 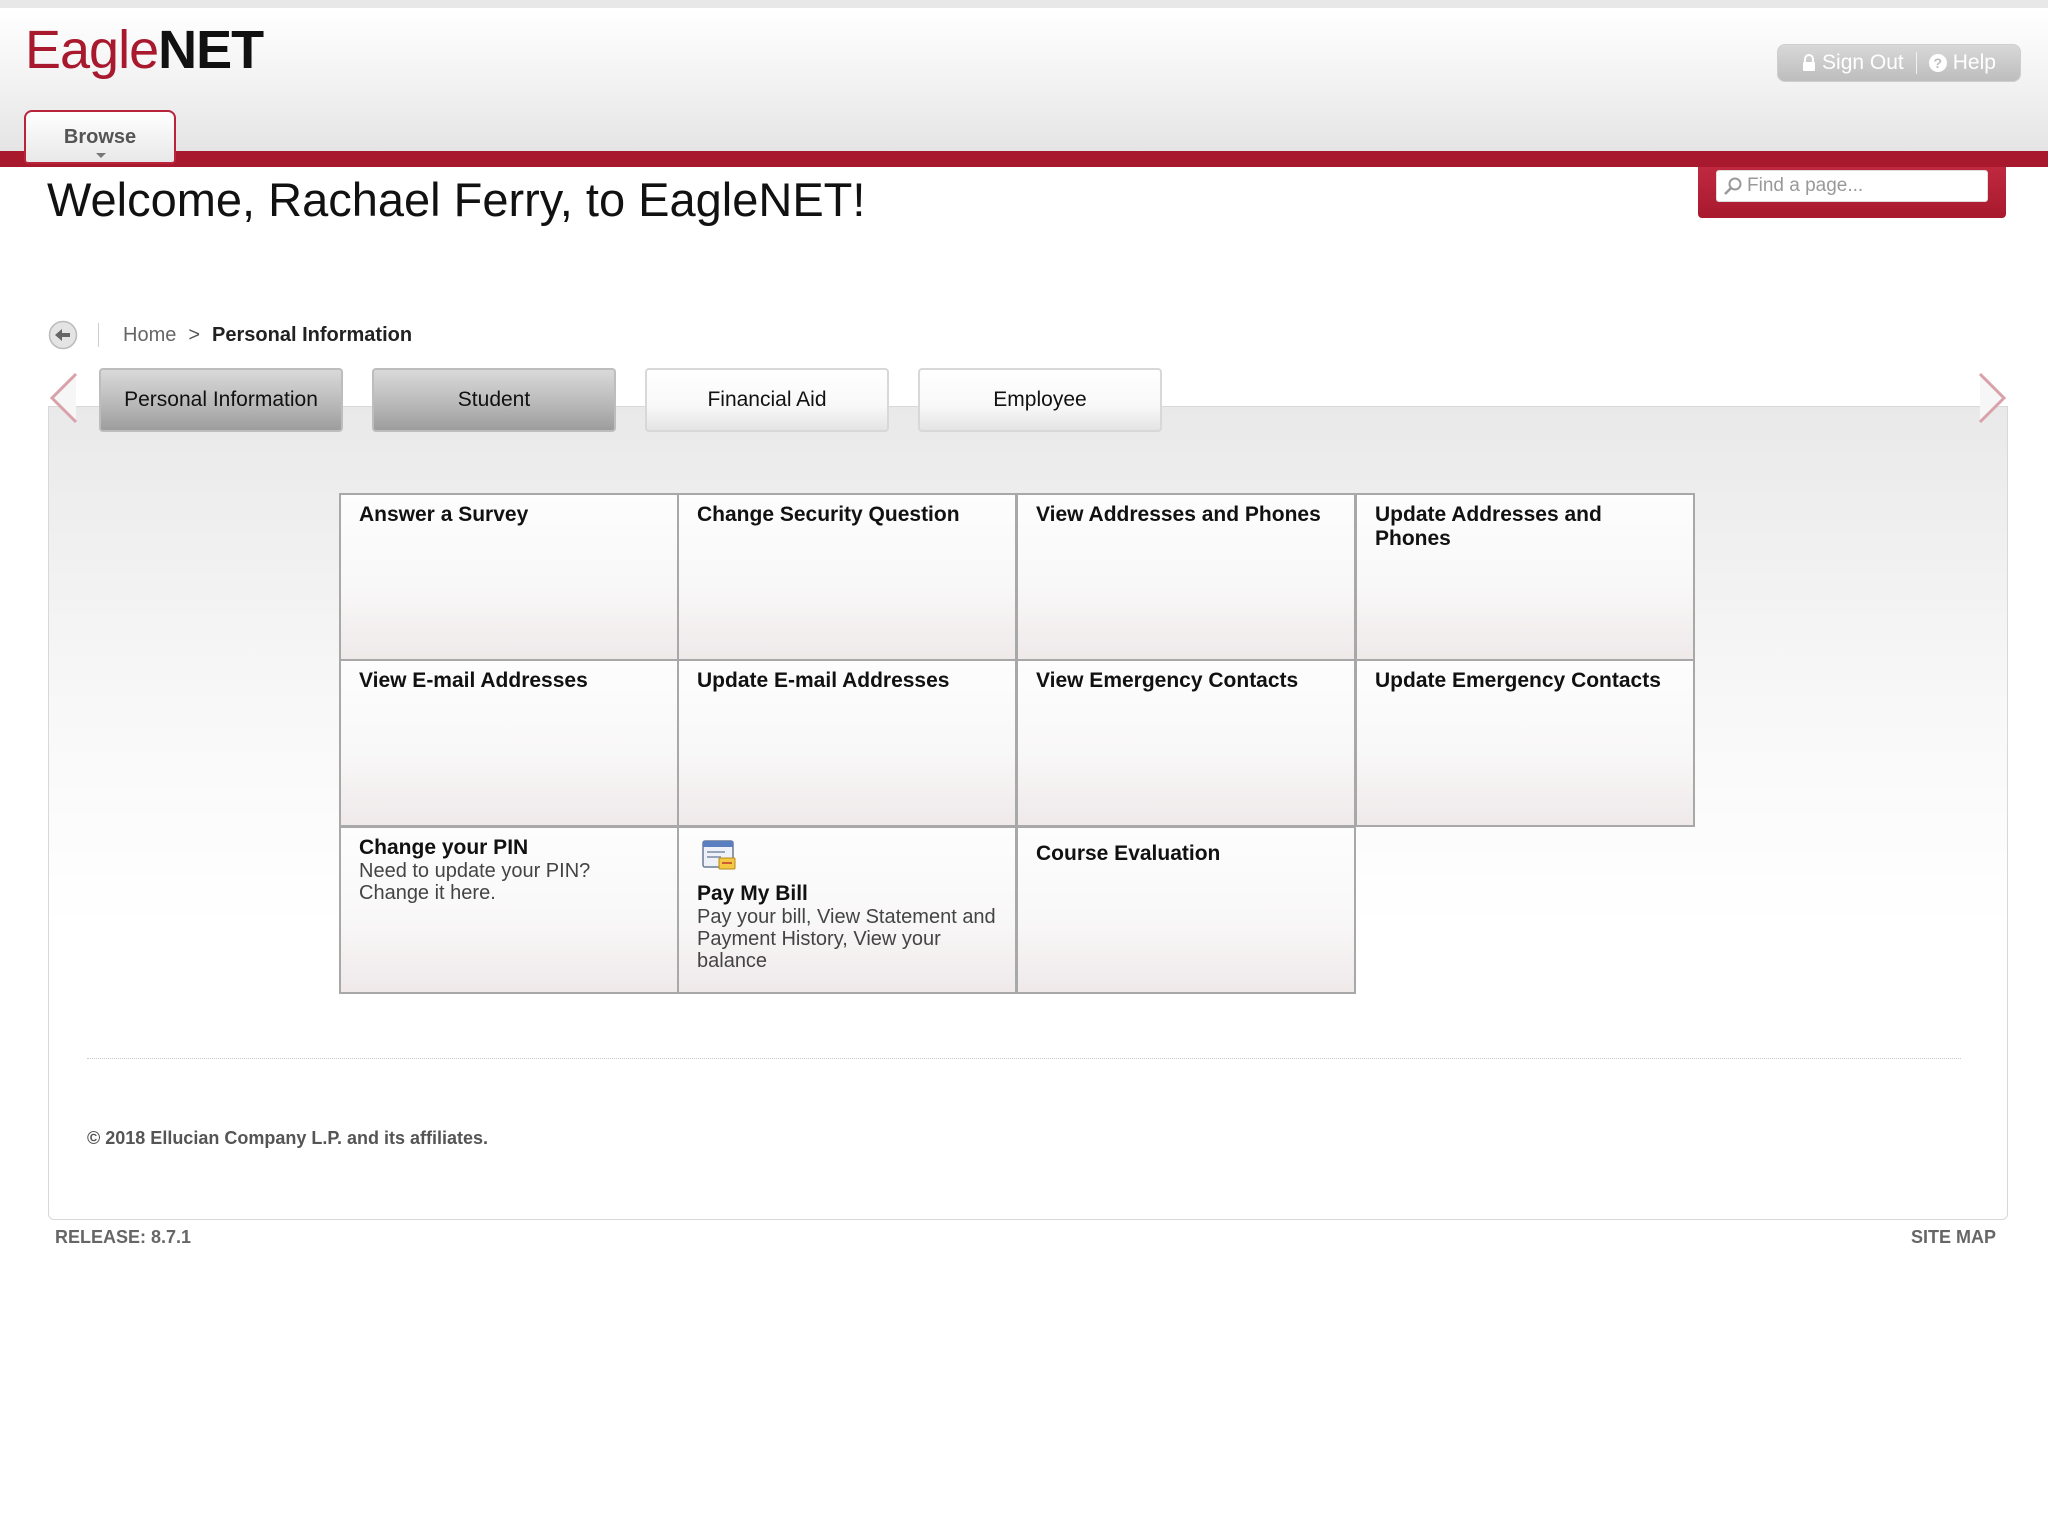 What do you see at coordinates (1186, 743) in the screenshot?
I see `card-view-emergency-contacts: View Emergency Contacts` at bounding box center [1186, 743].